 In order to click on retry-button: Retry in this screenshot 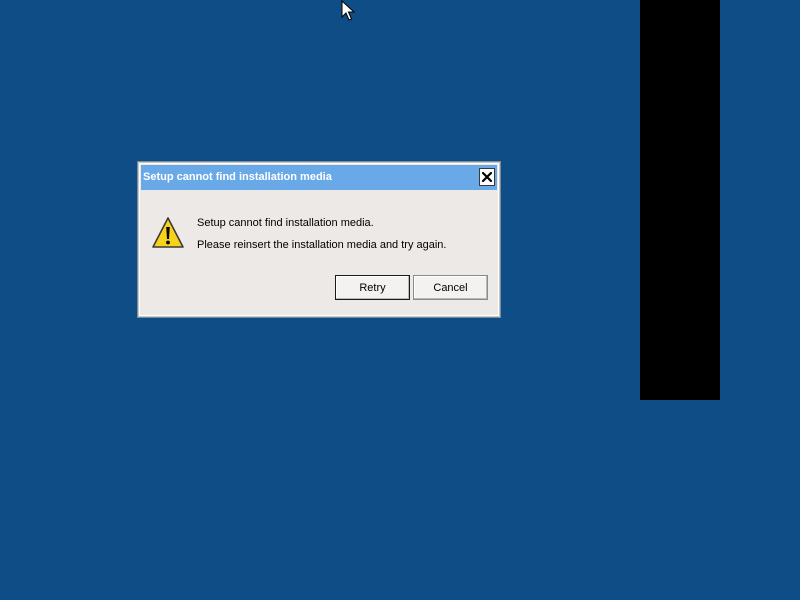, I will do `click(372, 287)`.